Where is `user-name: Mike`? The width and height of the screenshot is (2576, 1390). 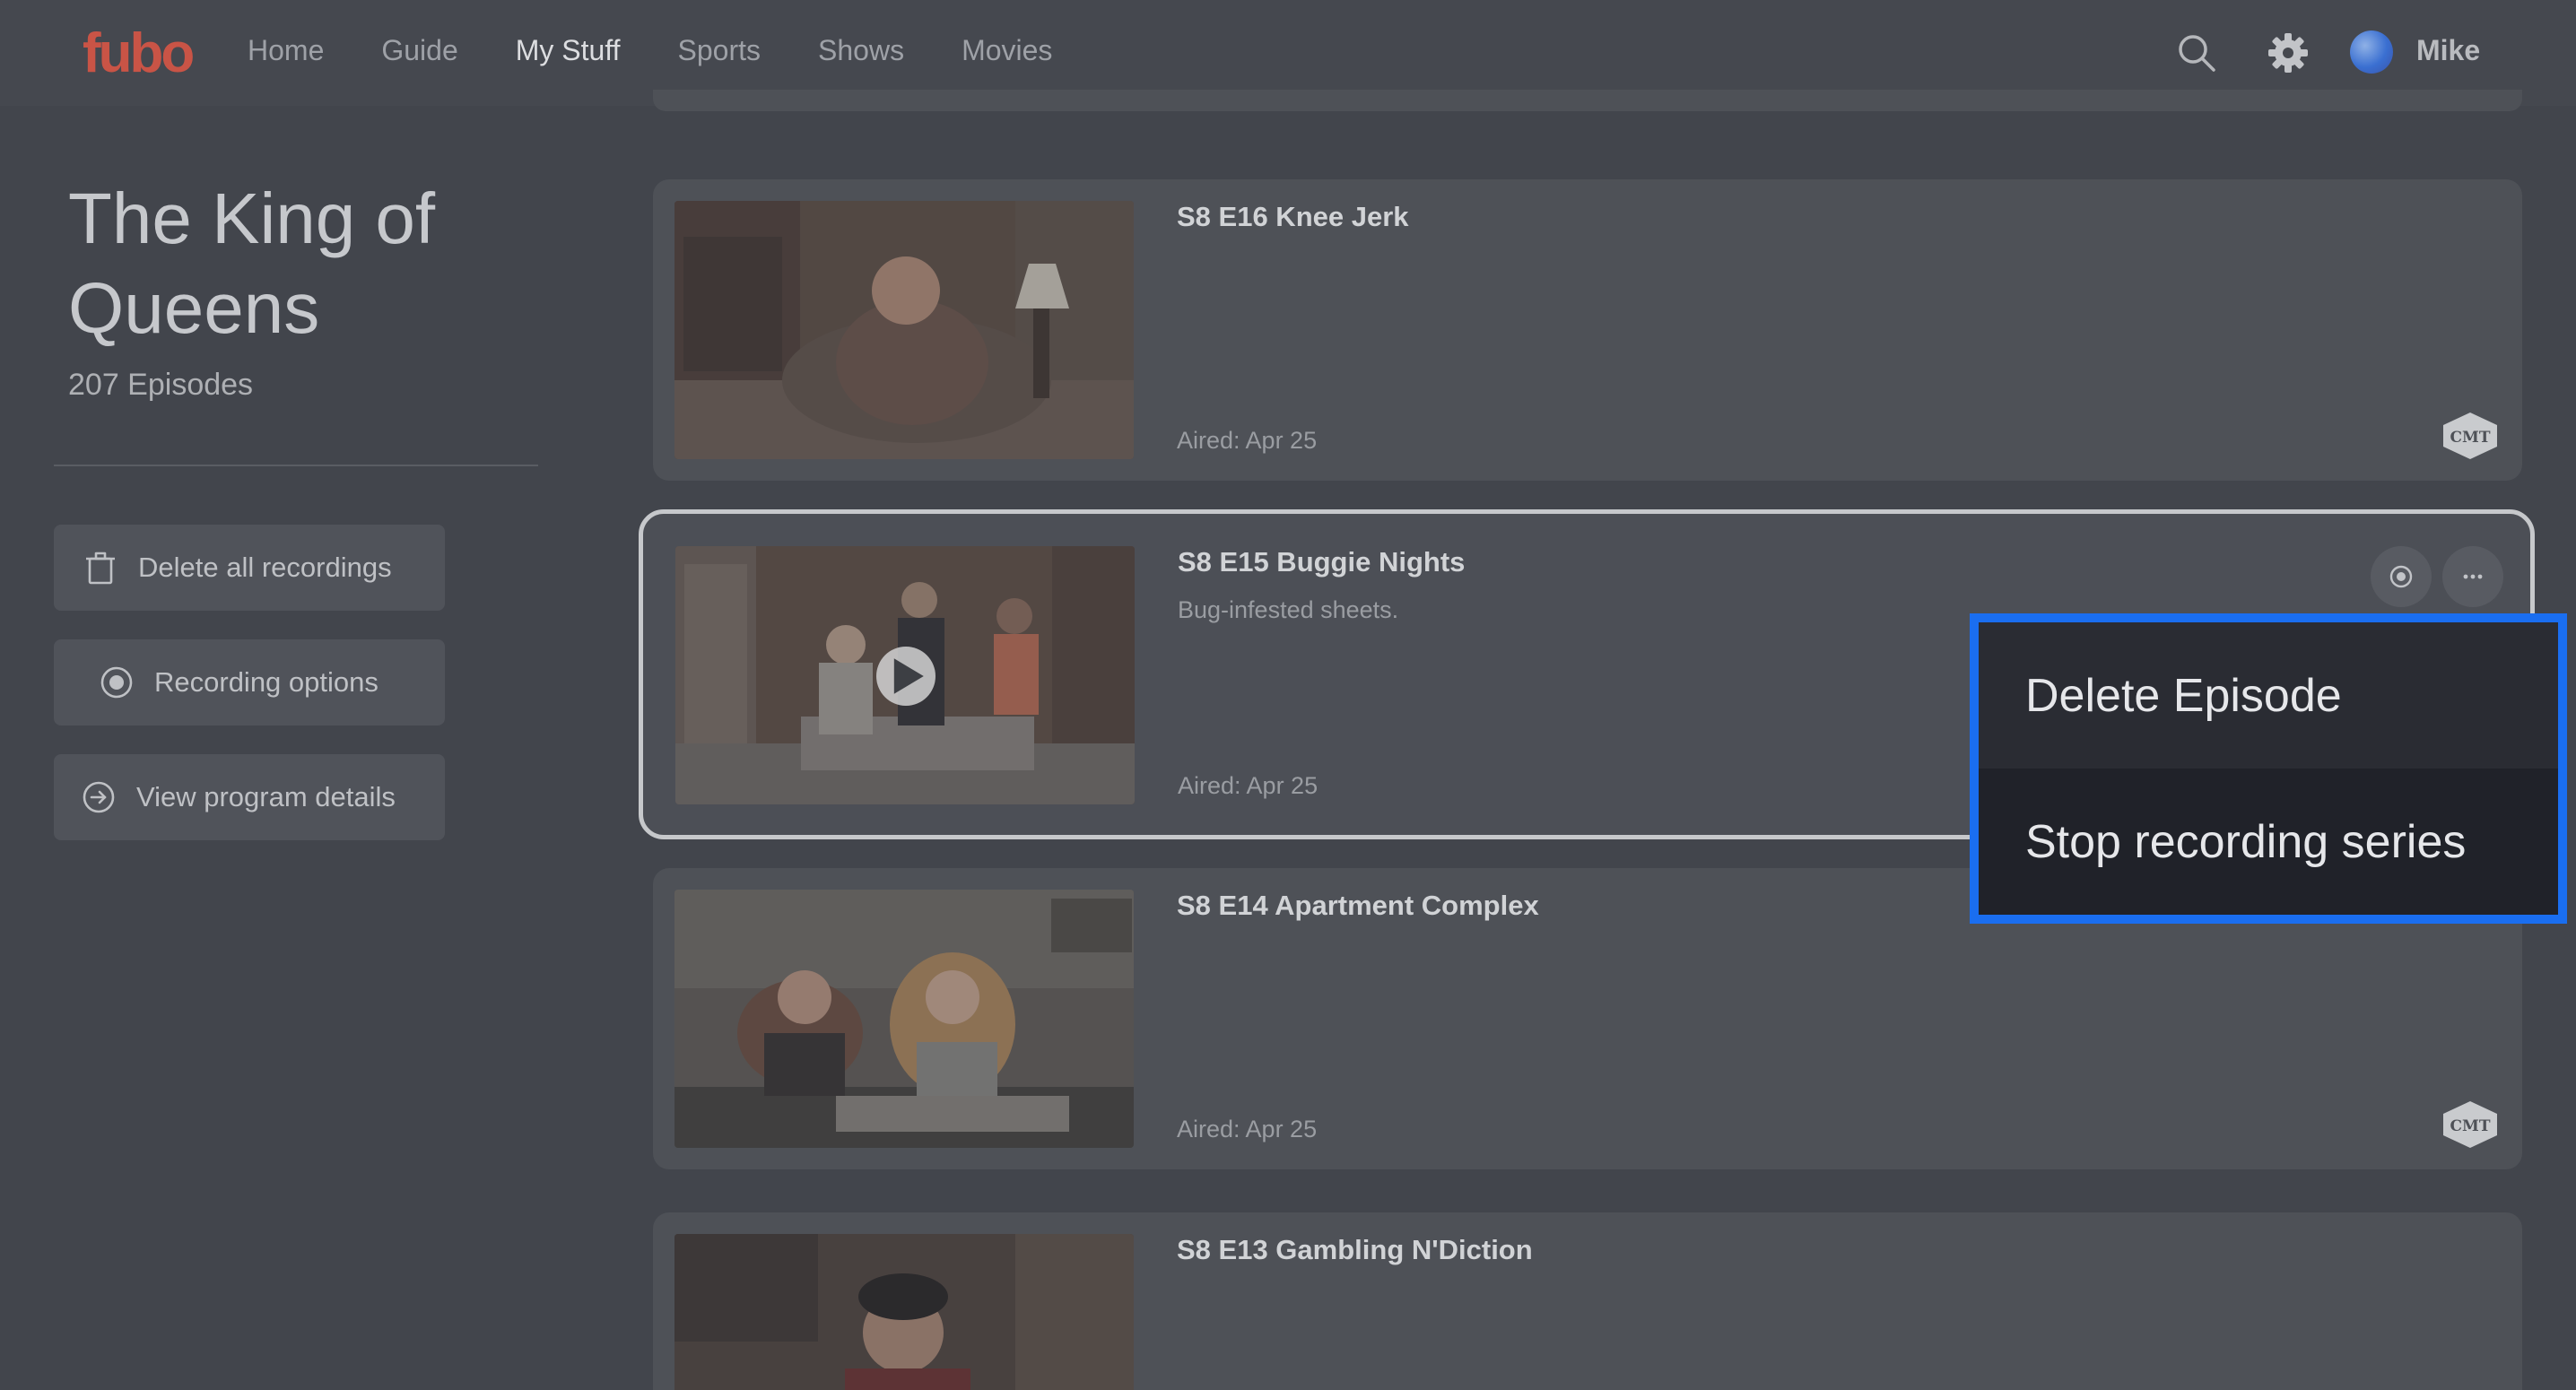 user-name: Mike is located at coordinates (2448, 50).